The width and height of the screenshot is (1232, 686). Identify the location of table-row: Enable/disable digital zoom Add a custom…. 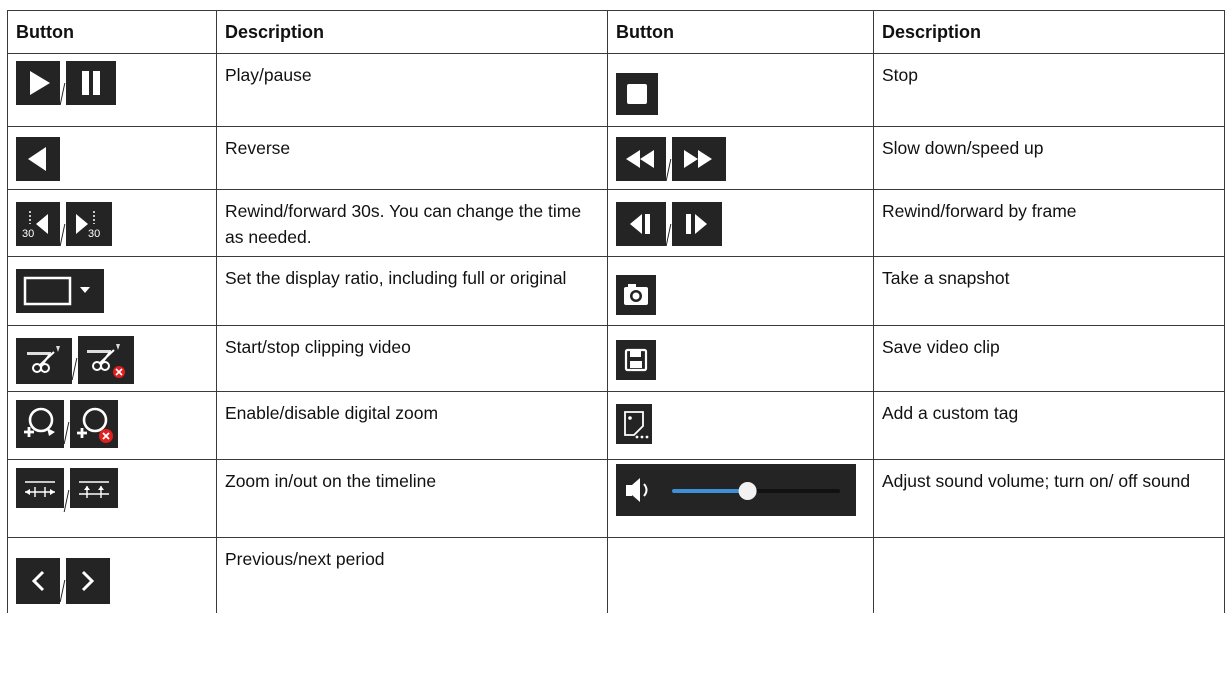
(616, 425).